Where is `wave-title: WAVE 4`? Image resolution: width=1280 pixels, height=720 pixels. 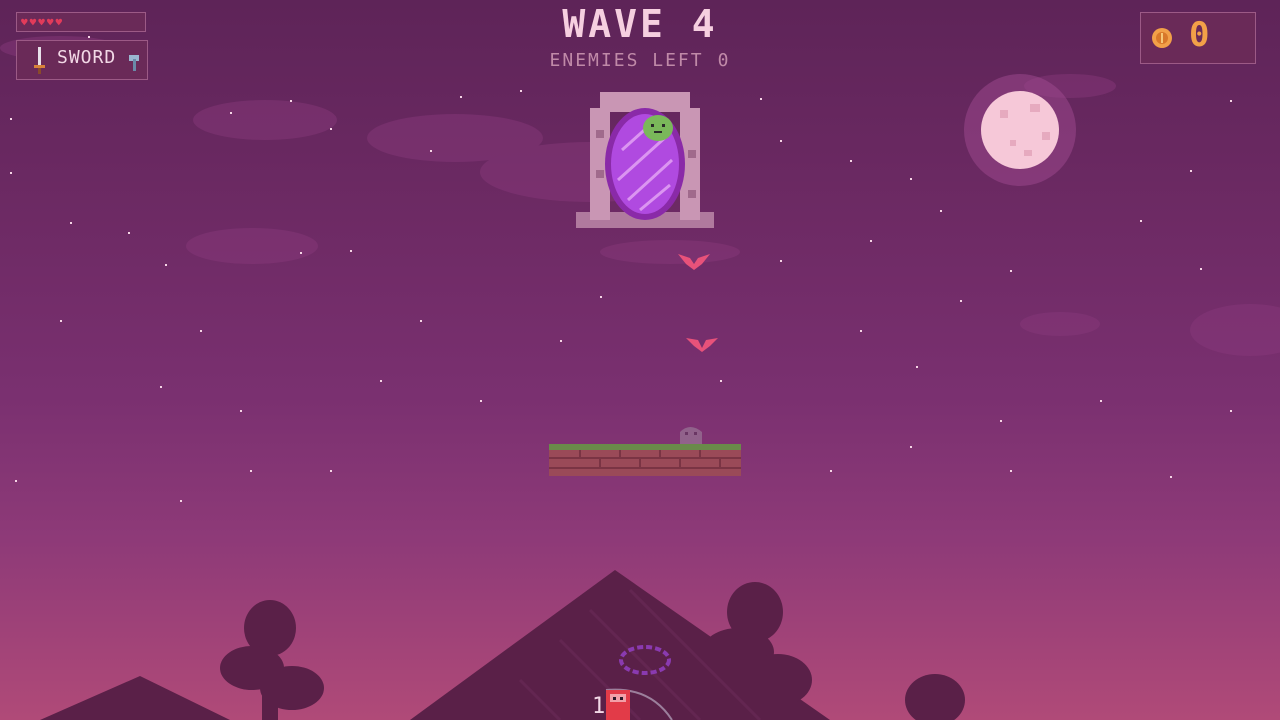
wave-title: WAVE 4 is located at coordinates (640, 24).